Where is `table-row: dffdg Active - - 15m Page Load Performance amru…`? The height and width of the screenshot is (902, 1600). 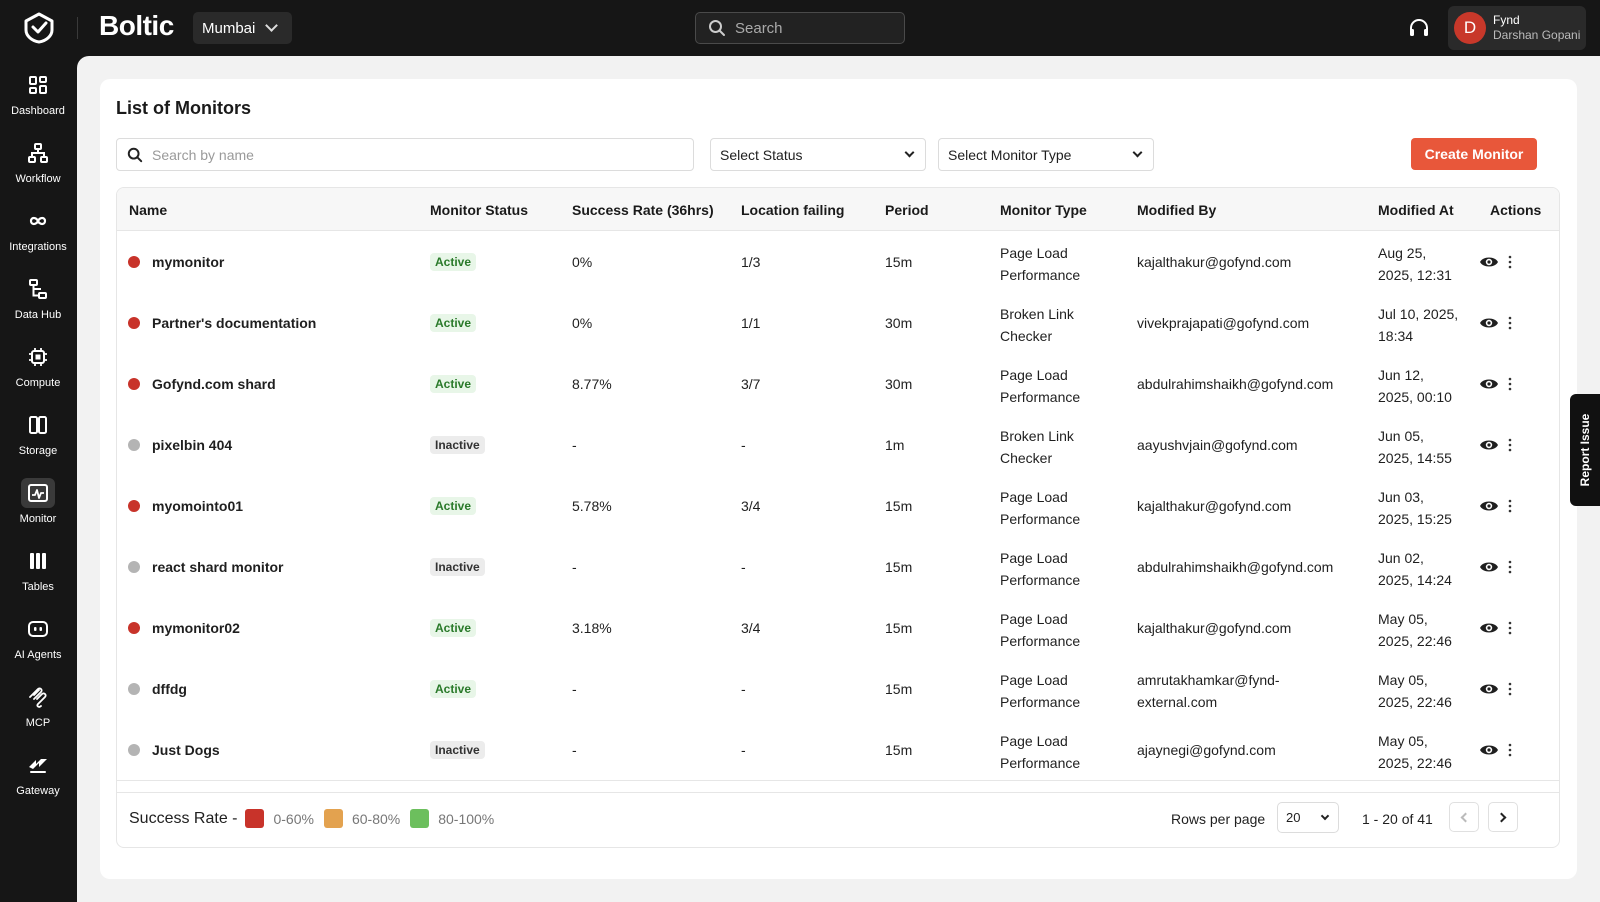
table-row: dffdg Active - - 15m Page Load Performance amru… is located at coordinates (838, 689).